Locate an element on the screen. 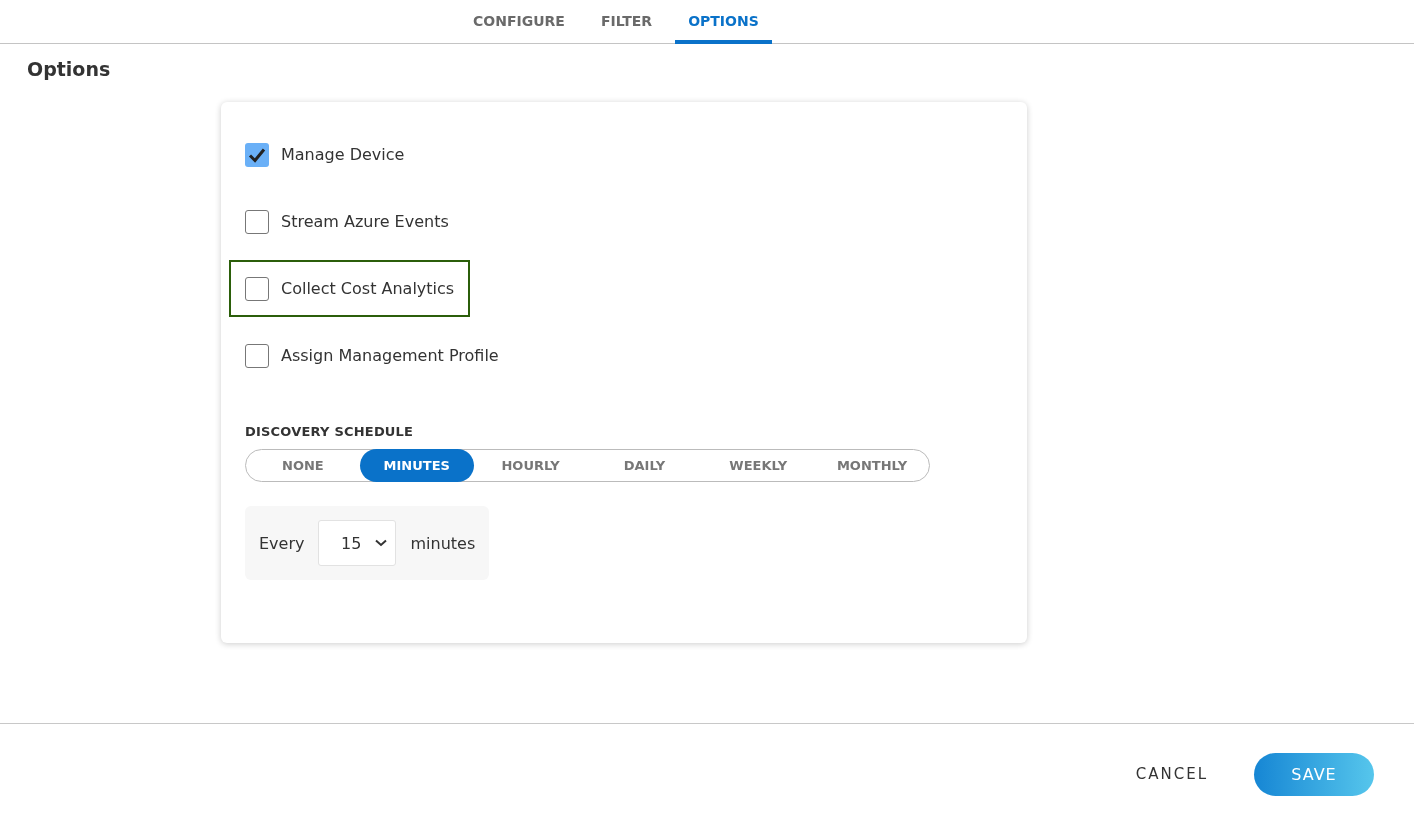 The width and height of the screenshot is (1414, 824). schedule-option: HOURLY is located at coordinates (530, 465).